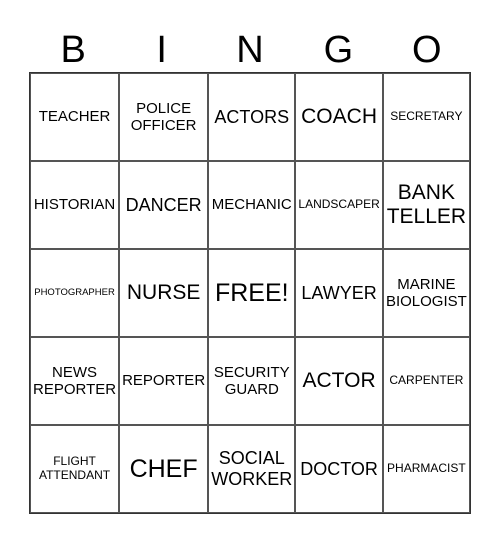 Image resolution: width=500 pixels, height=544 pixels. What do you see at coordinates (164, 117) in the screenshot?
I see `bingo-cell: POLICE OFFICER` at bounding box center [164, 117].